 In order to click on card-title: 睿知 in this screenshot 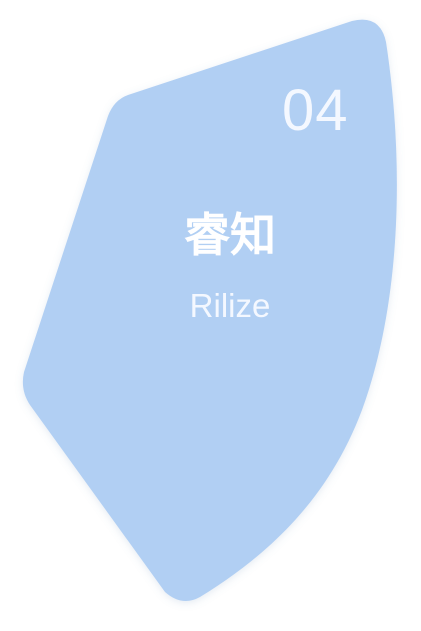, I will do `click(230, 235)`.